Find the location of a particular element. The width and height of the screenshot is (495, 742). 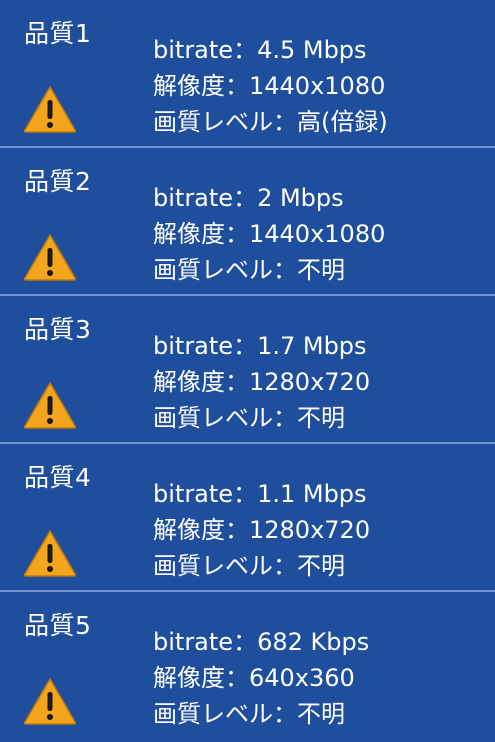

quality-level-value: 高(倍録) is located at coordinates (342, 122).